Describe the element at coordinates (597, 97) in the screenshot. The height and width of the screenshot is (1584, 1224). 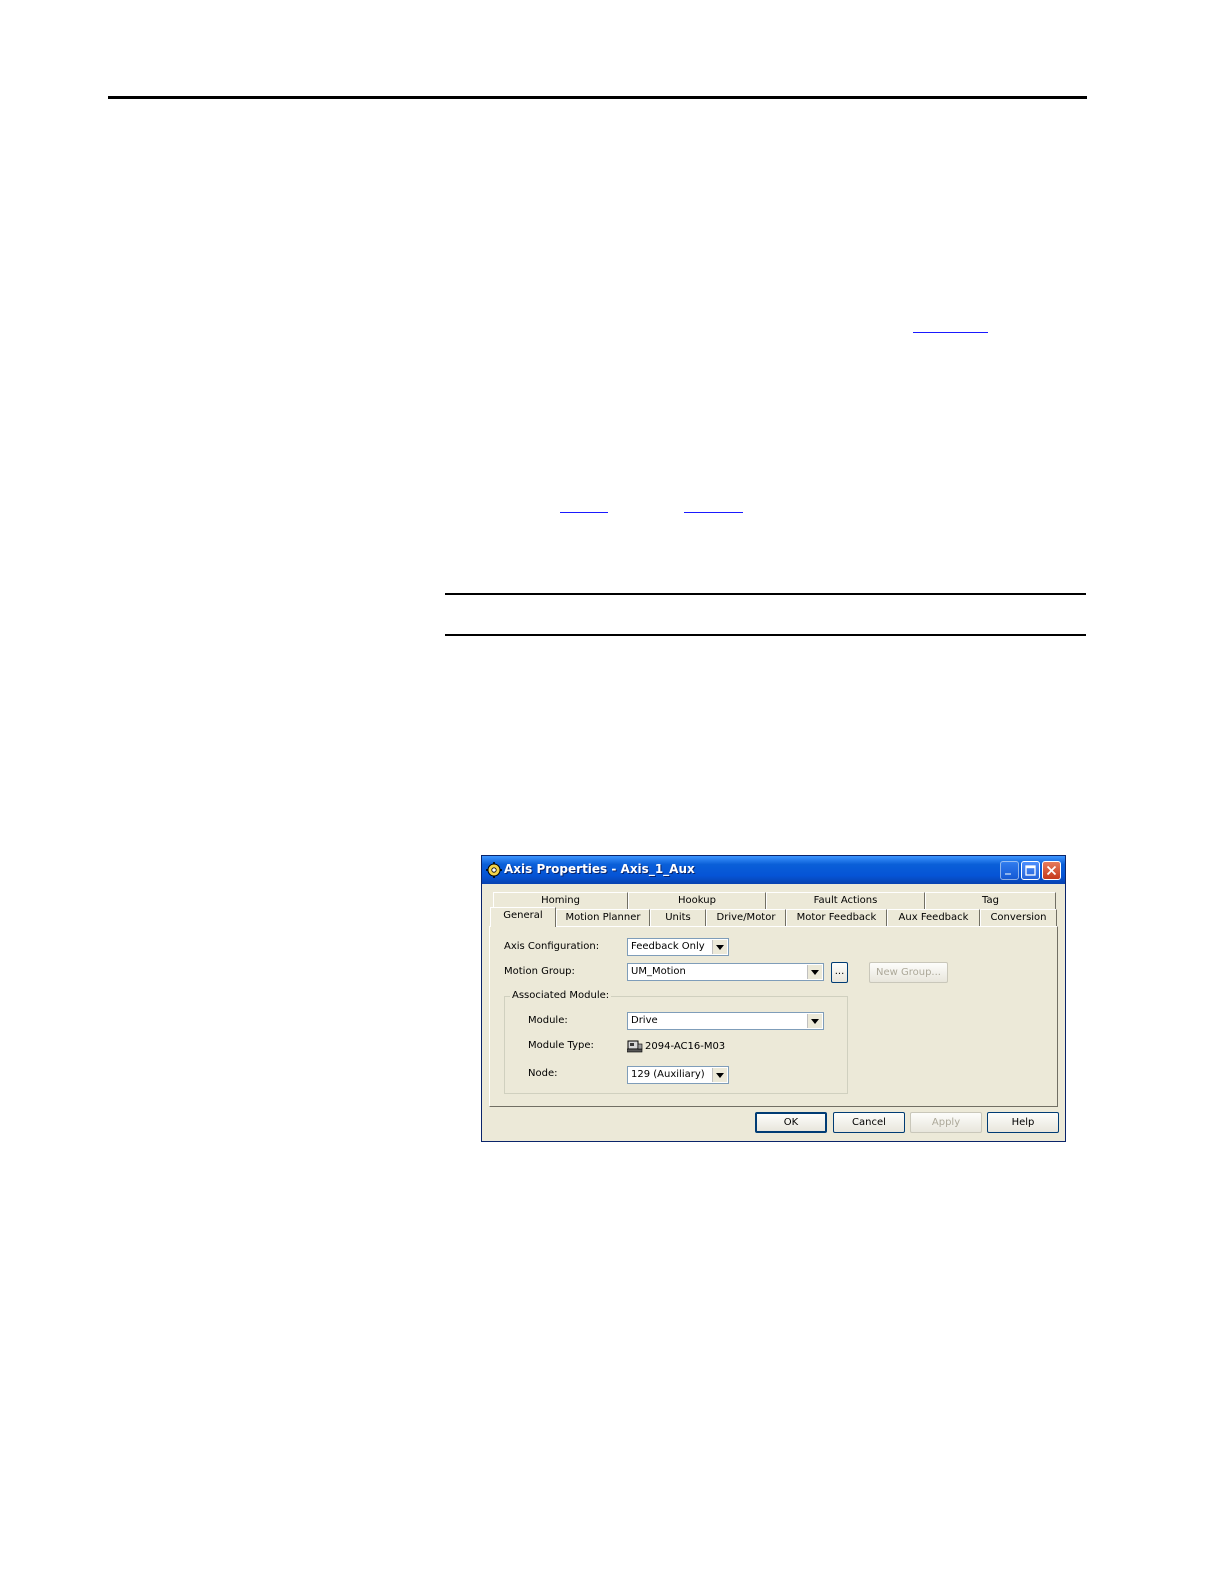
I see `page-header-rule` at that location.